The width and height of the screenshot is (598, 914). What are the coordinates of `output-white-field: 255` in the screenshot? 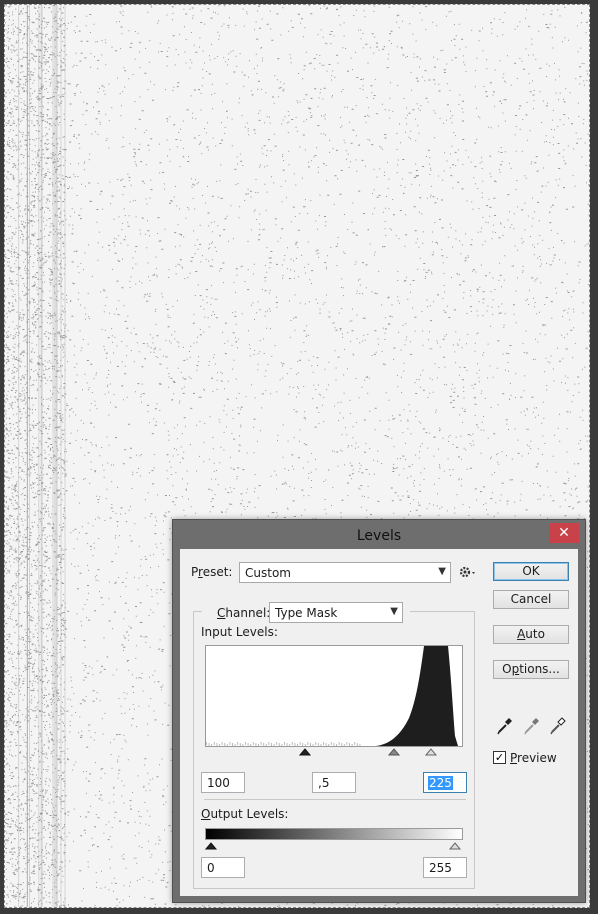 It's located at (445, 867).